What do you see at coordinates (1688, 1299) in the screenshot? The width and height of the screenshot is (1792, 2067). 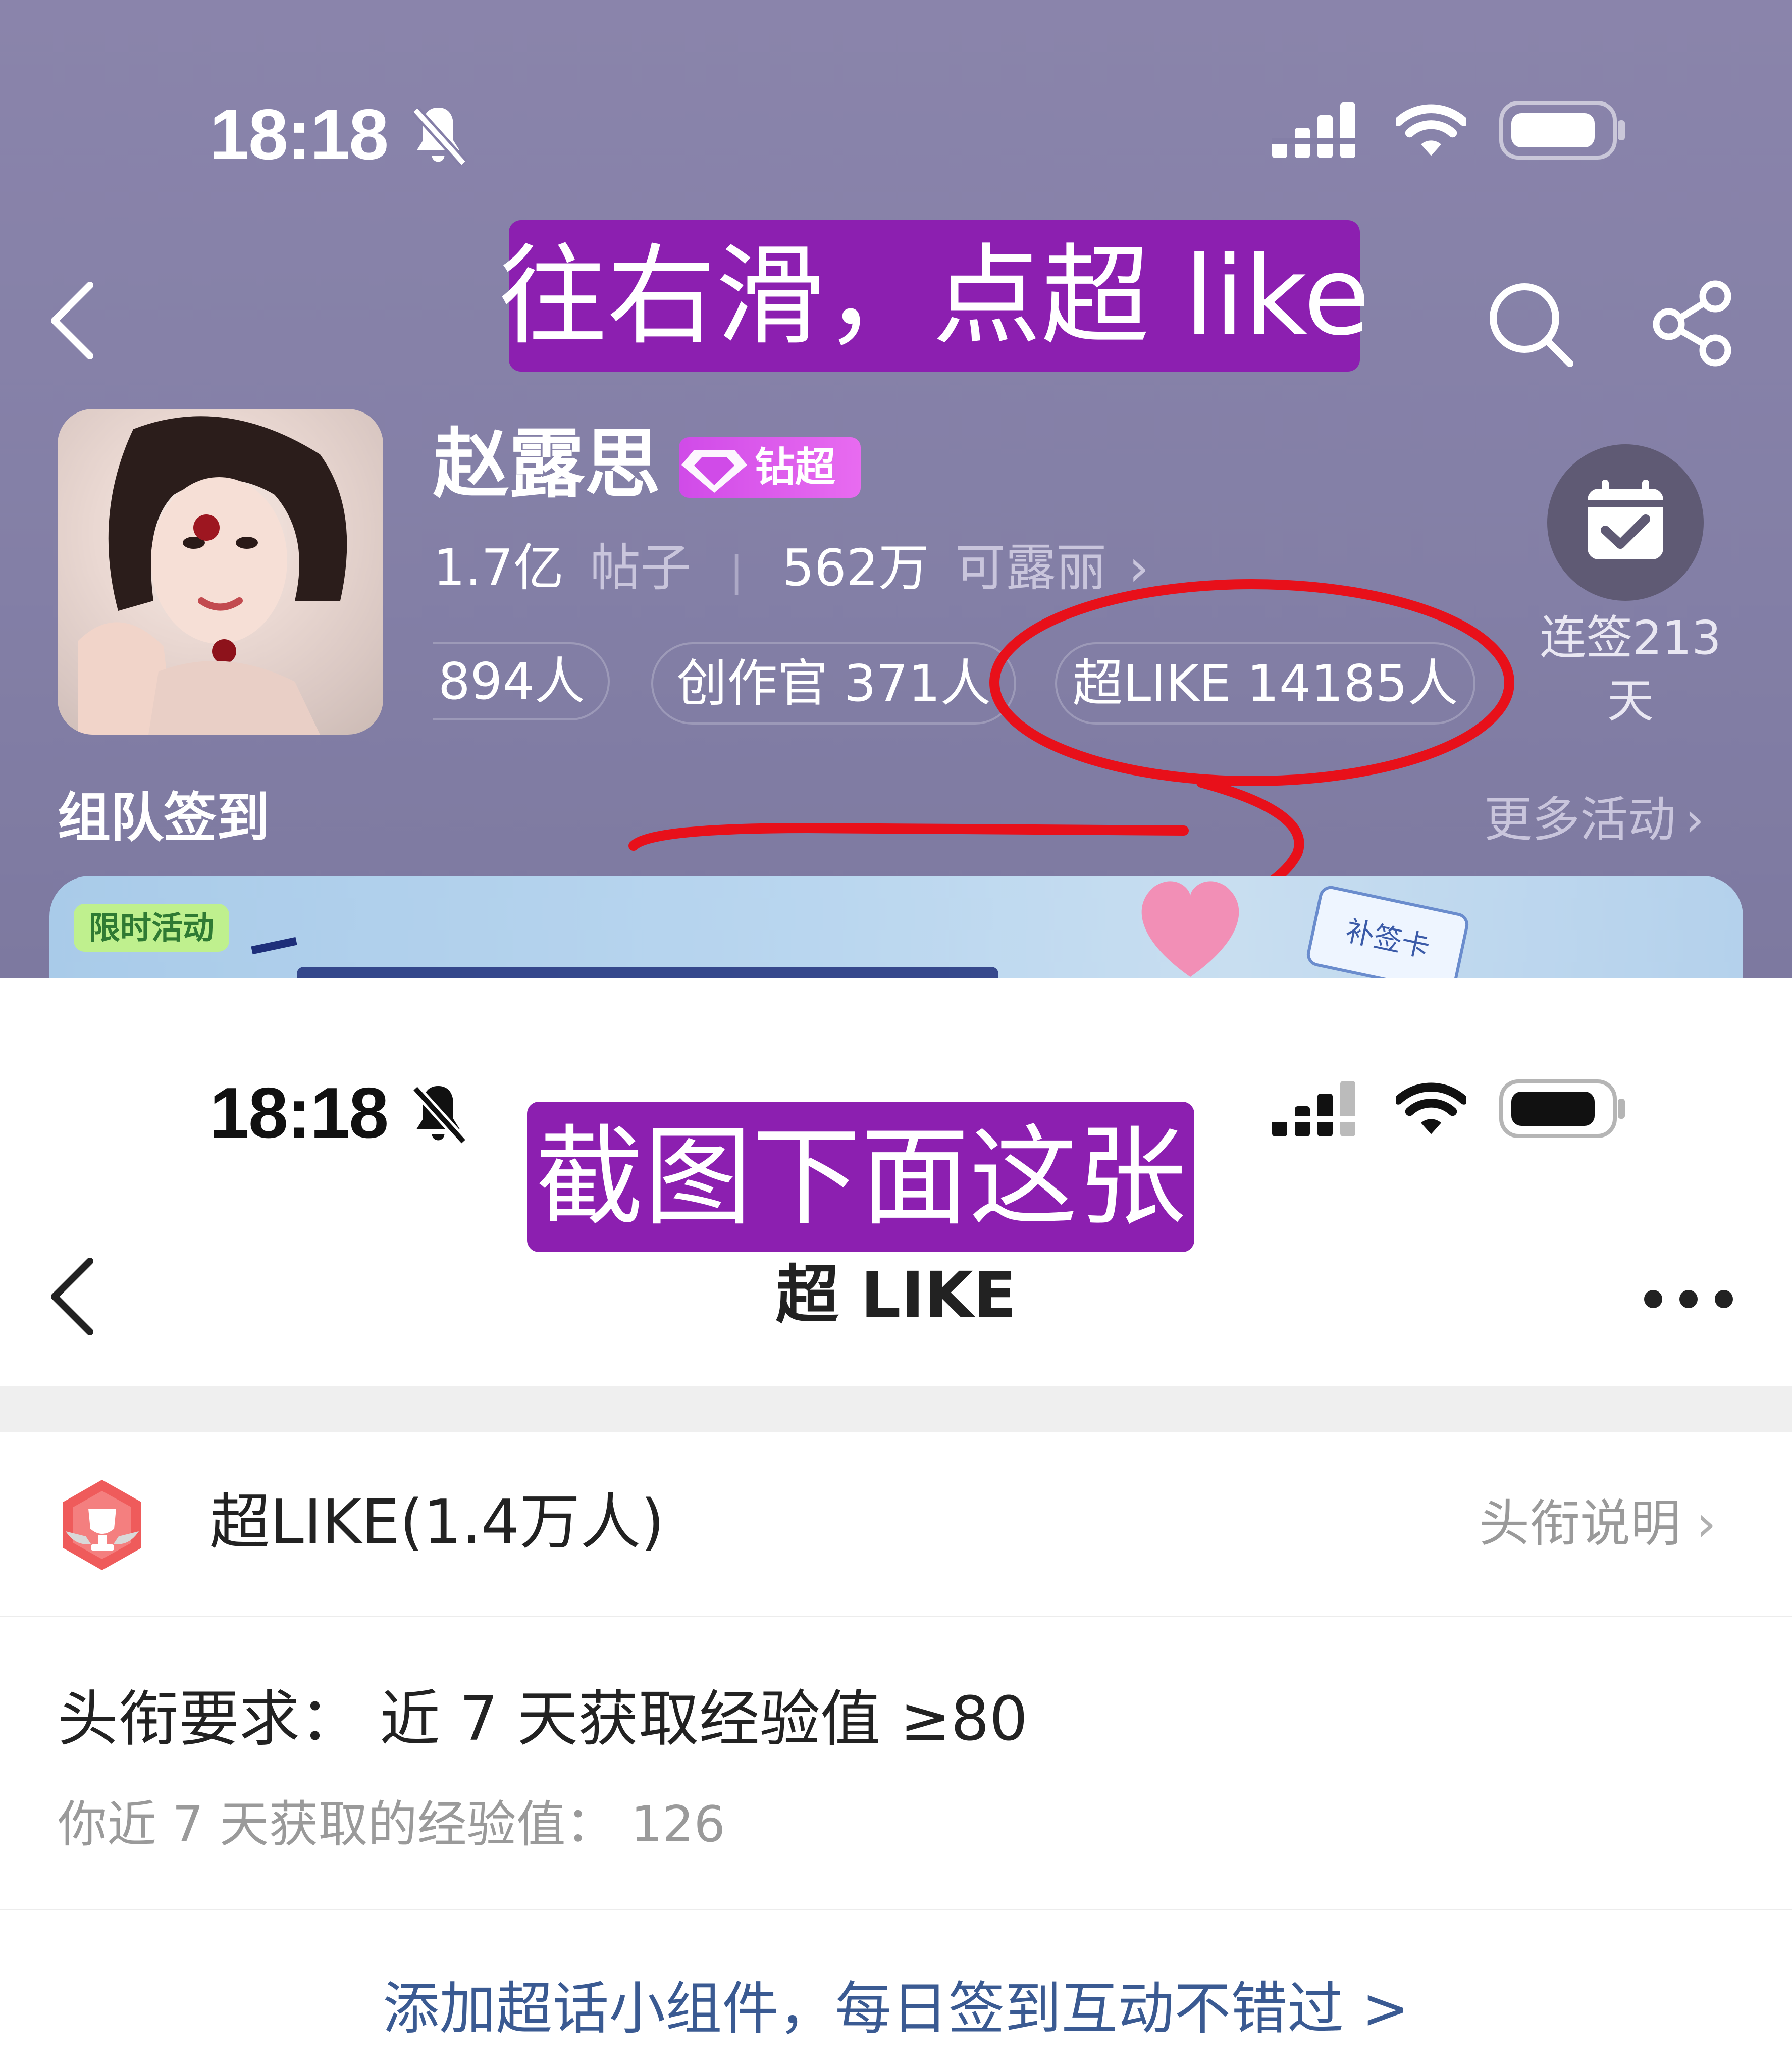 I see `more-icon` at bounding box center [1688, 1299].